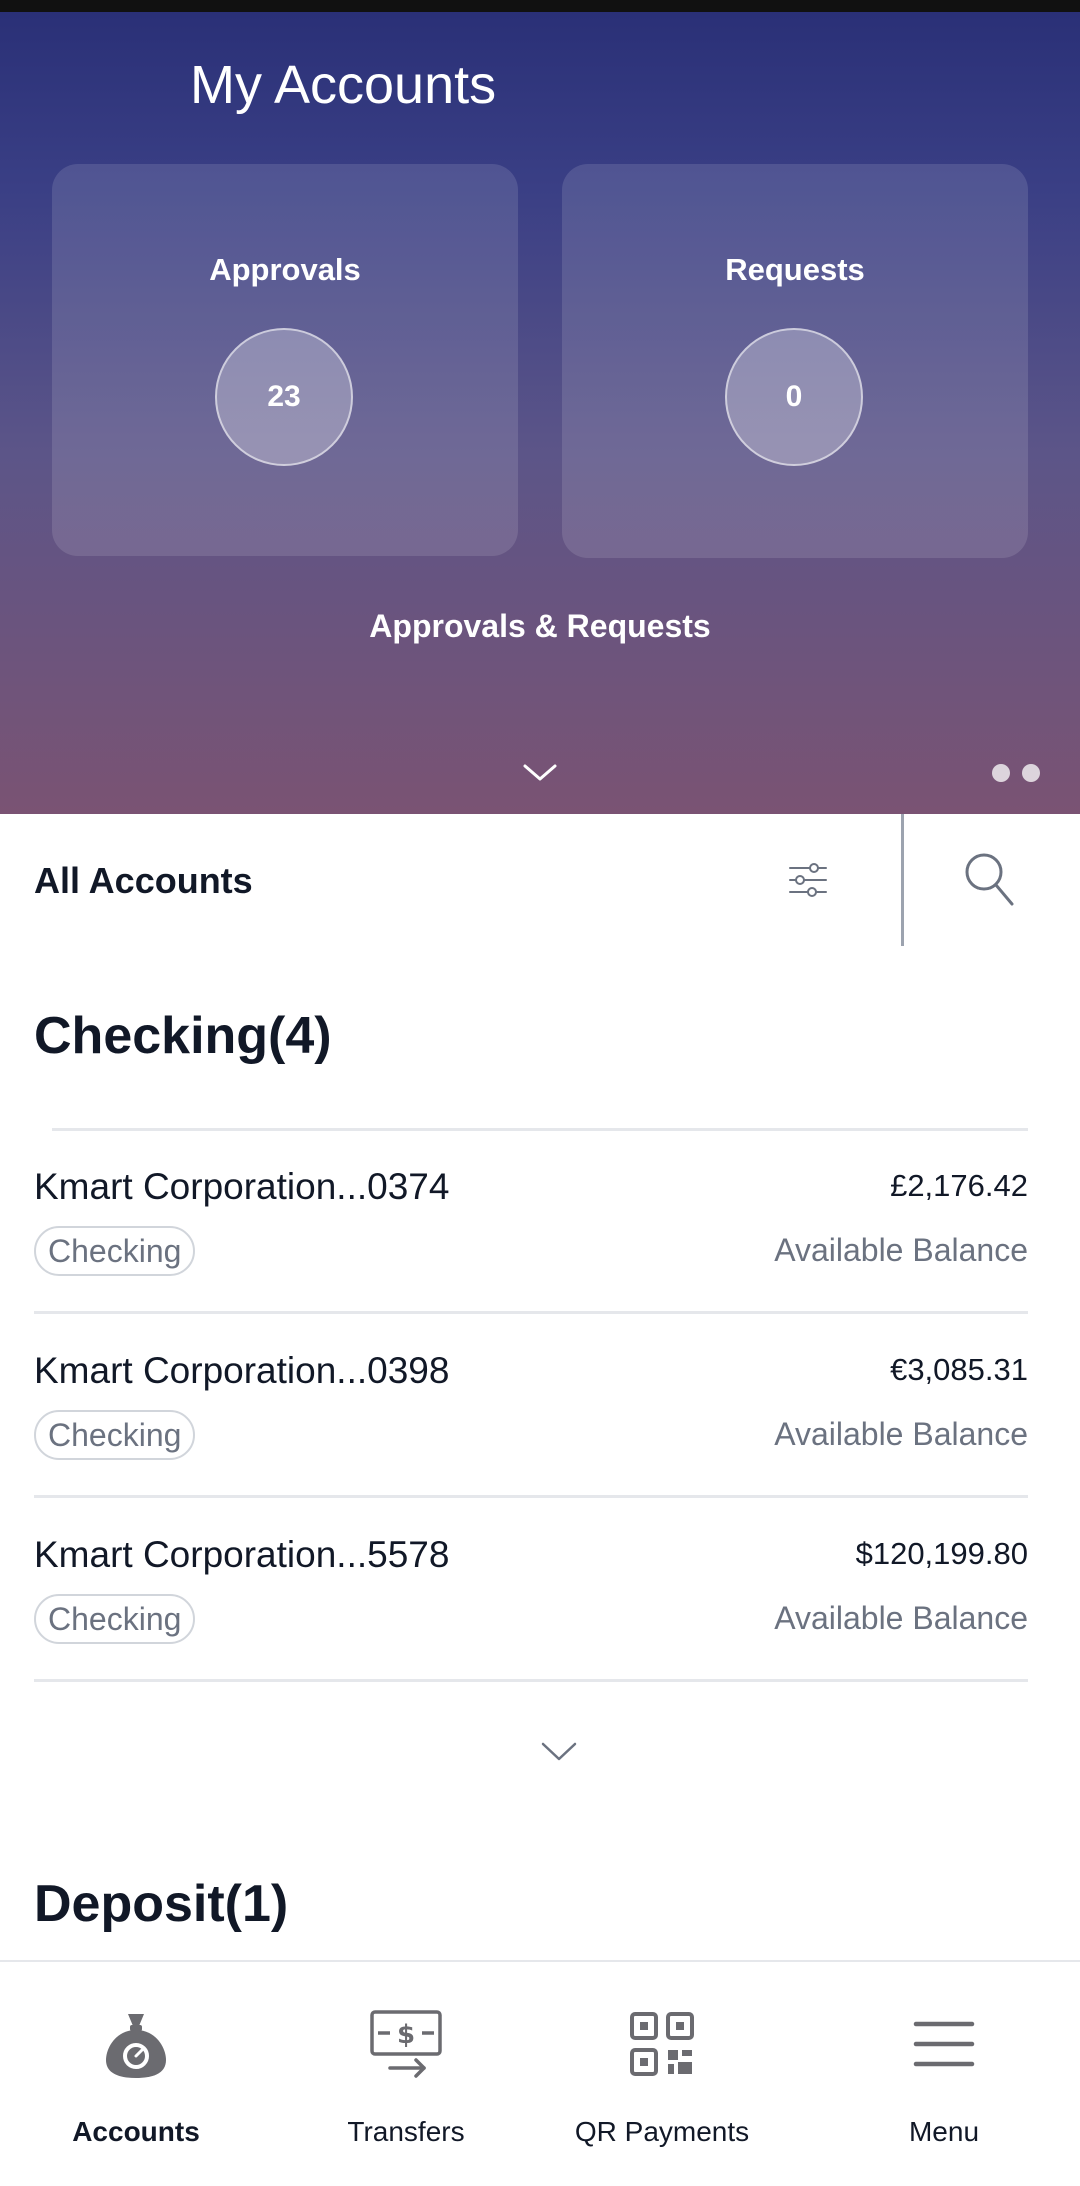  I want to click on account-filter-label: All Accounts, so click(143, 881).